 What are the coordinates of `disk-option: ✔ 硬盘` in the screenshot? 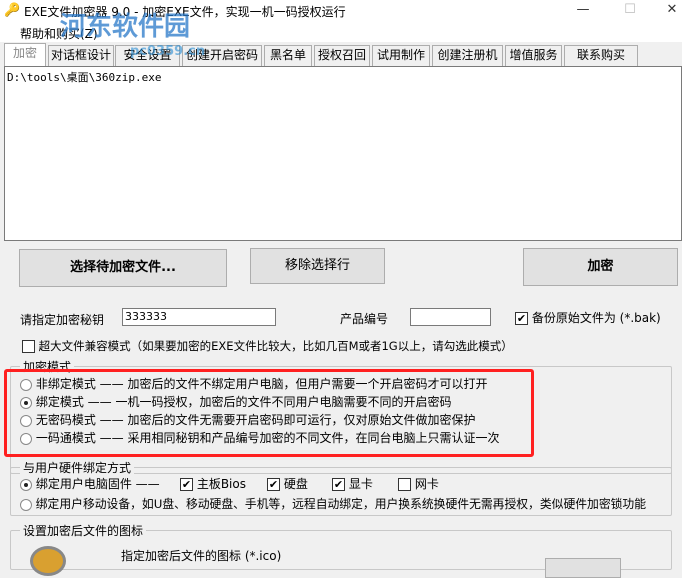 It's located at (287, 483).